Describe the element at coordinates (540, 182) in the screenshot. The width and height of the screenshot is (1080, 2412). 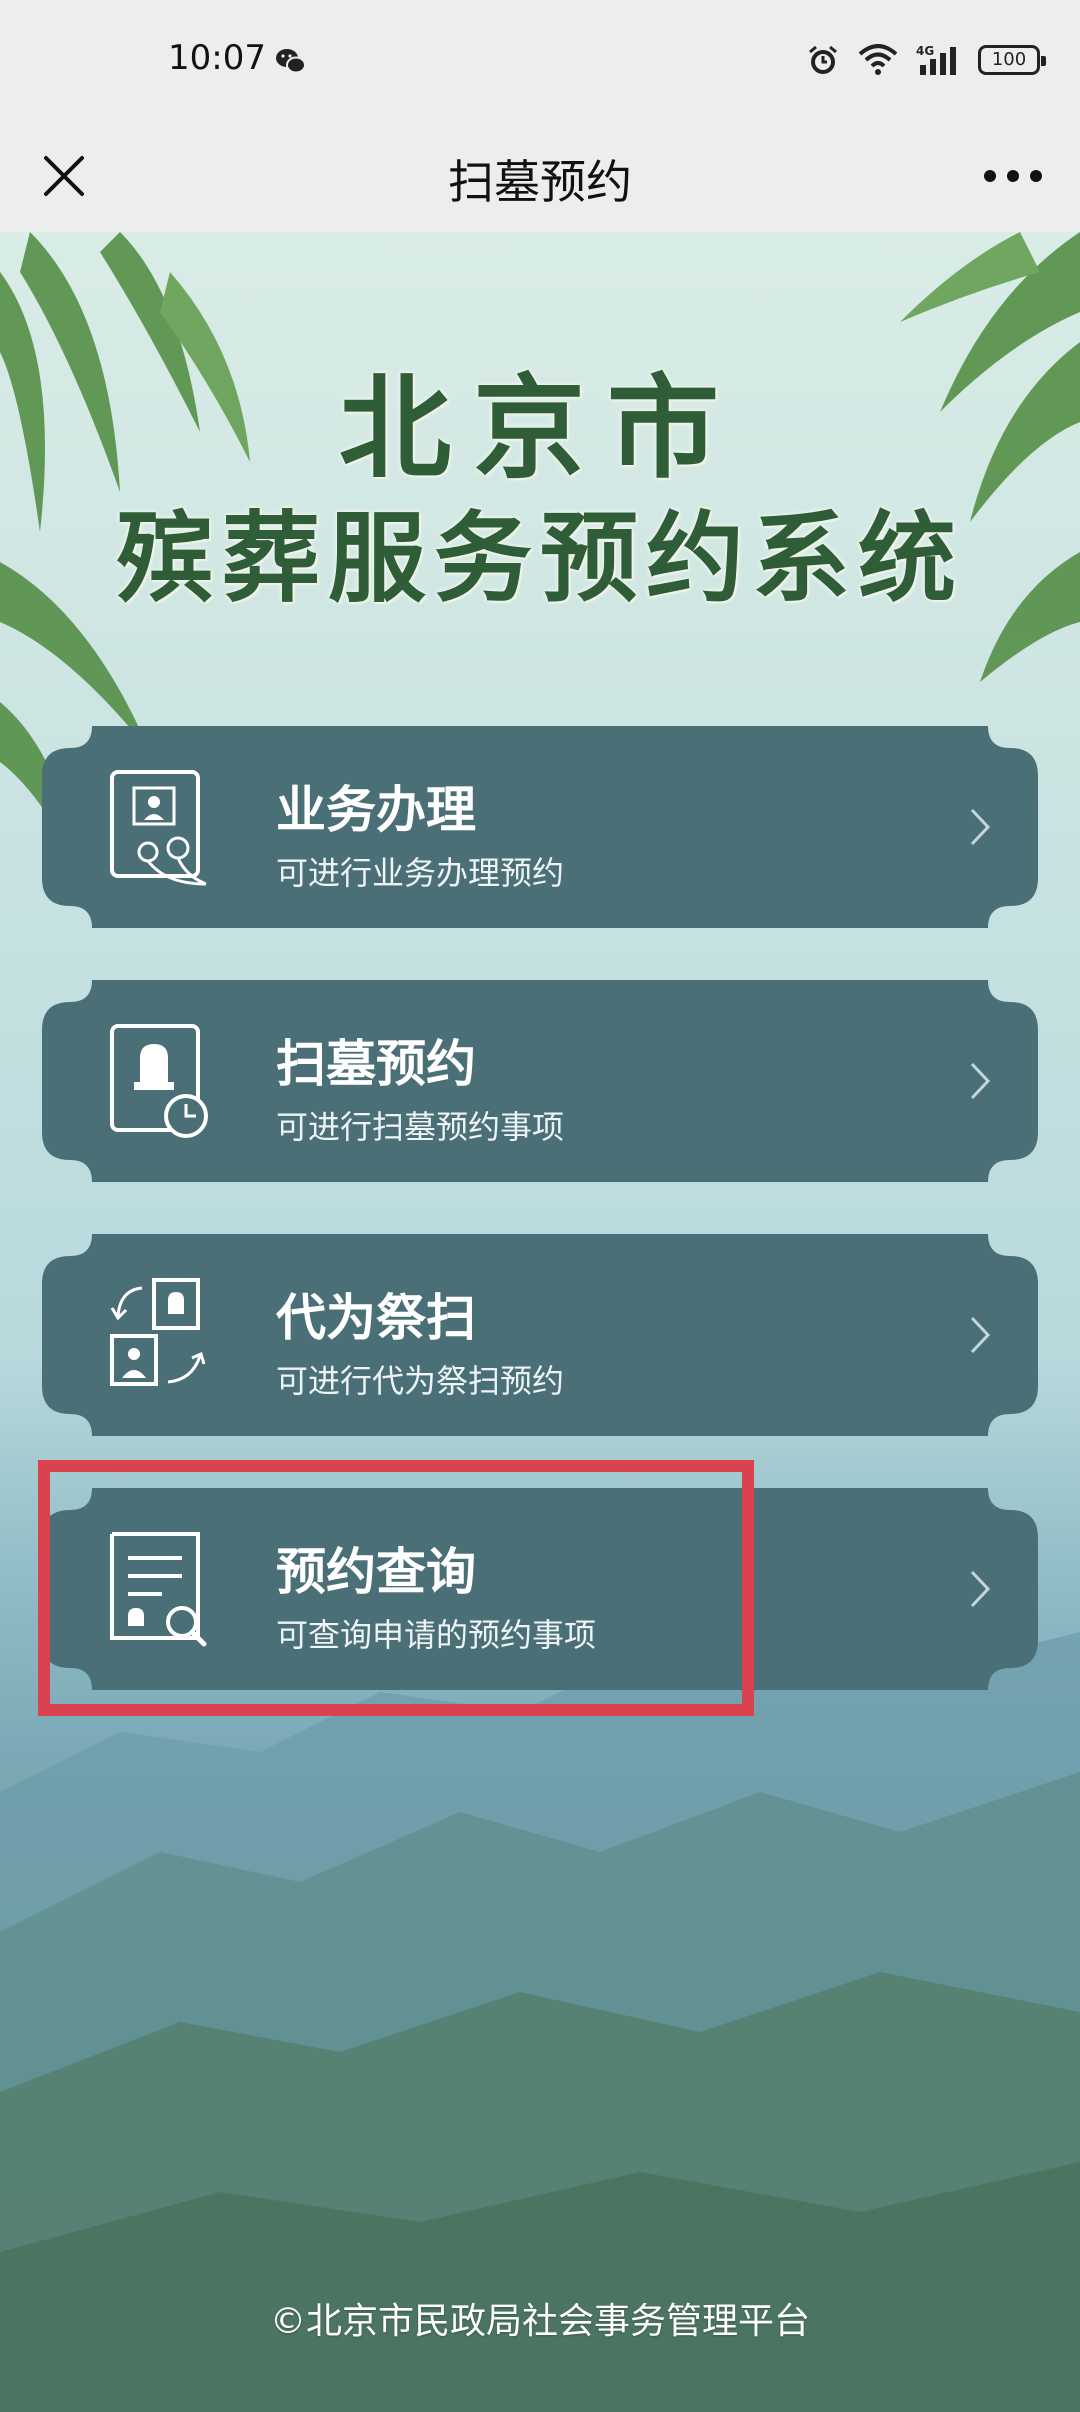
I see `page-title: 扫墓预约` at that location.